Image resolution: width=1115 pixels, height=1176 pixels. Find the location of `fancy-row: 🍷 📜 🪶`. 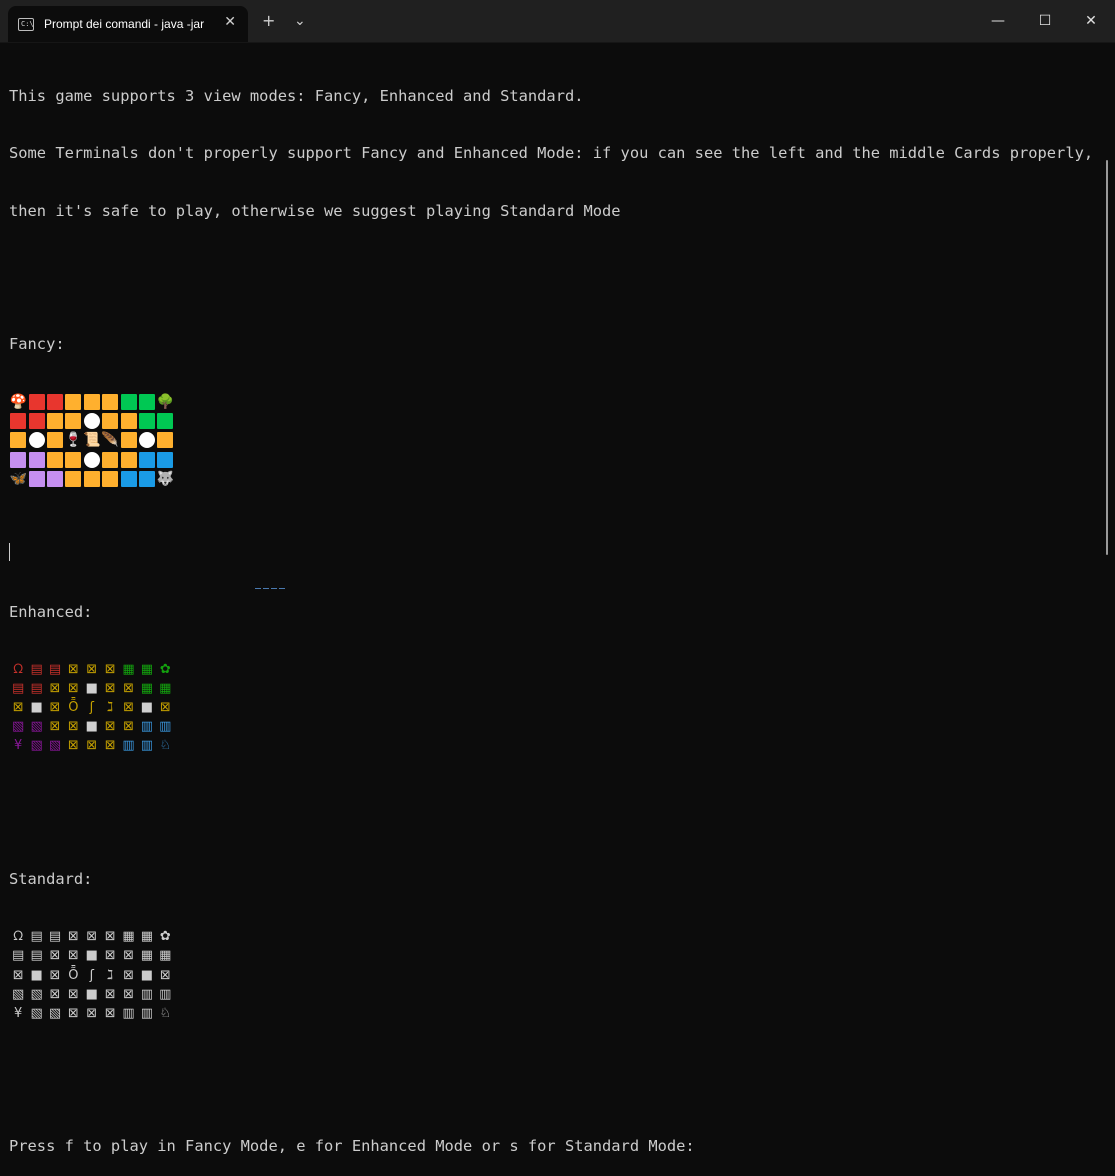

fancy-row: 🍷 📜 🪶 is located at coordinates (554, 440).